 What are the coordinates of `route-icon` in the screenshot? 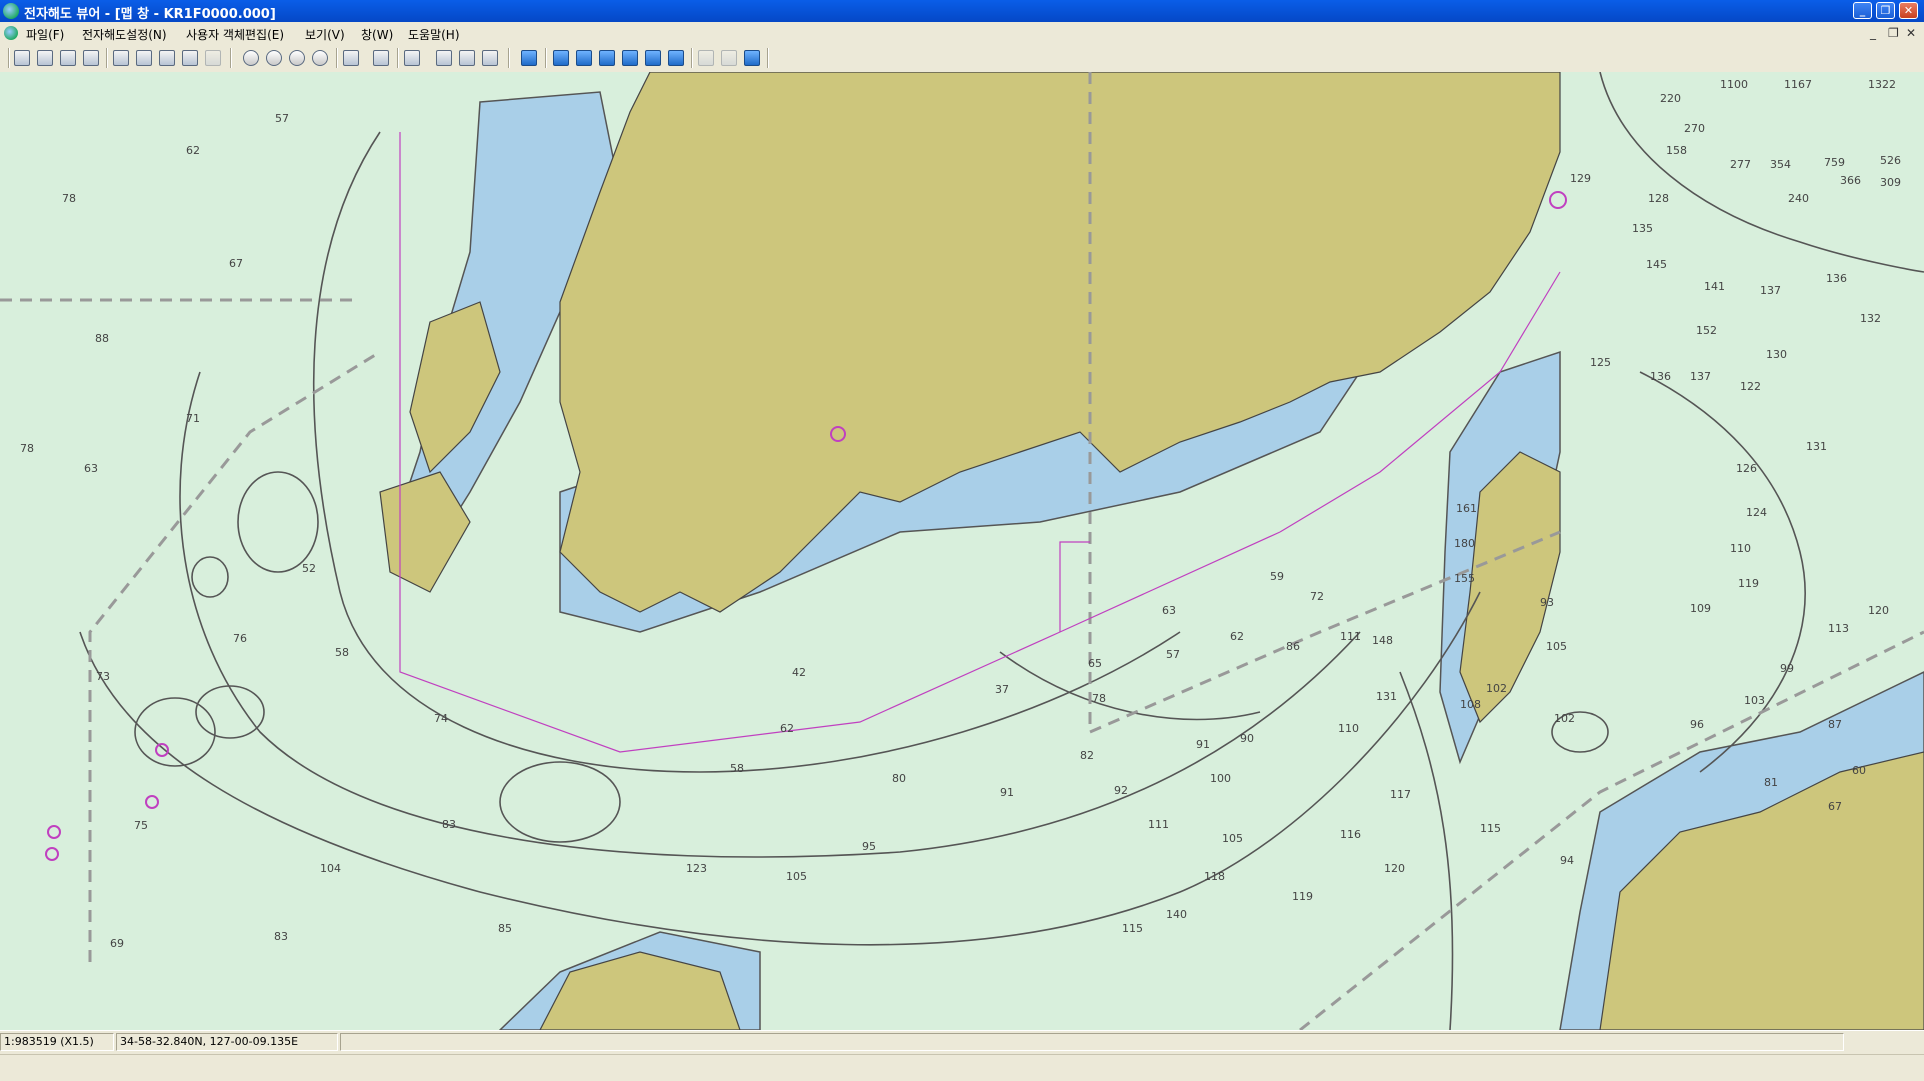 It's located at (706, 58).